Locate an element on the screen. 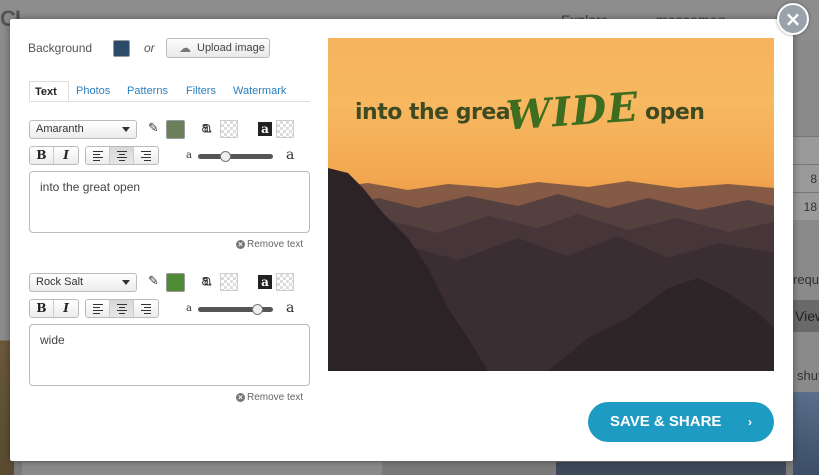 This screenshot has height=475, width=819. tab-patterns: Patterns is located at coordinates (147, 91).